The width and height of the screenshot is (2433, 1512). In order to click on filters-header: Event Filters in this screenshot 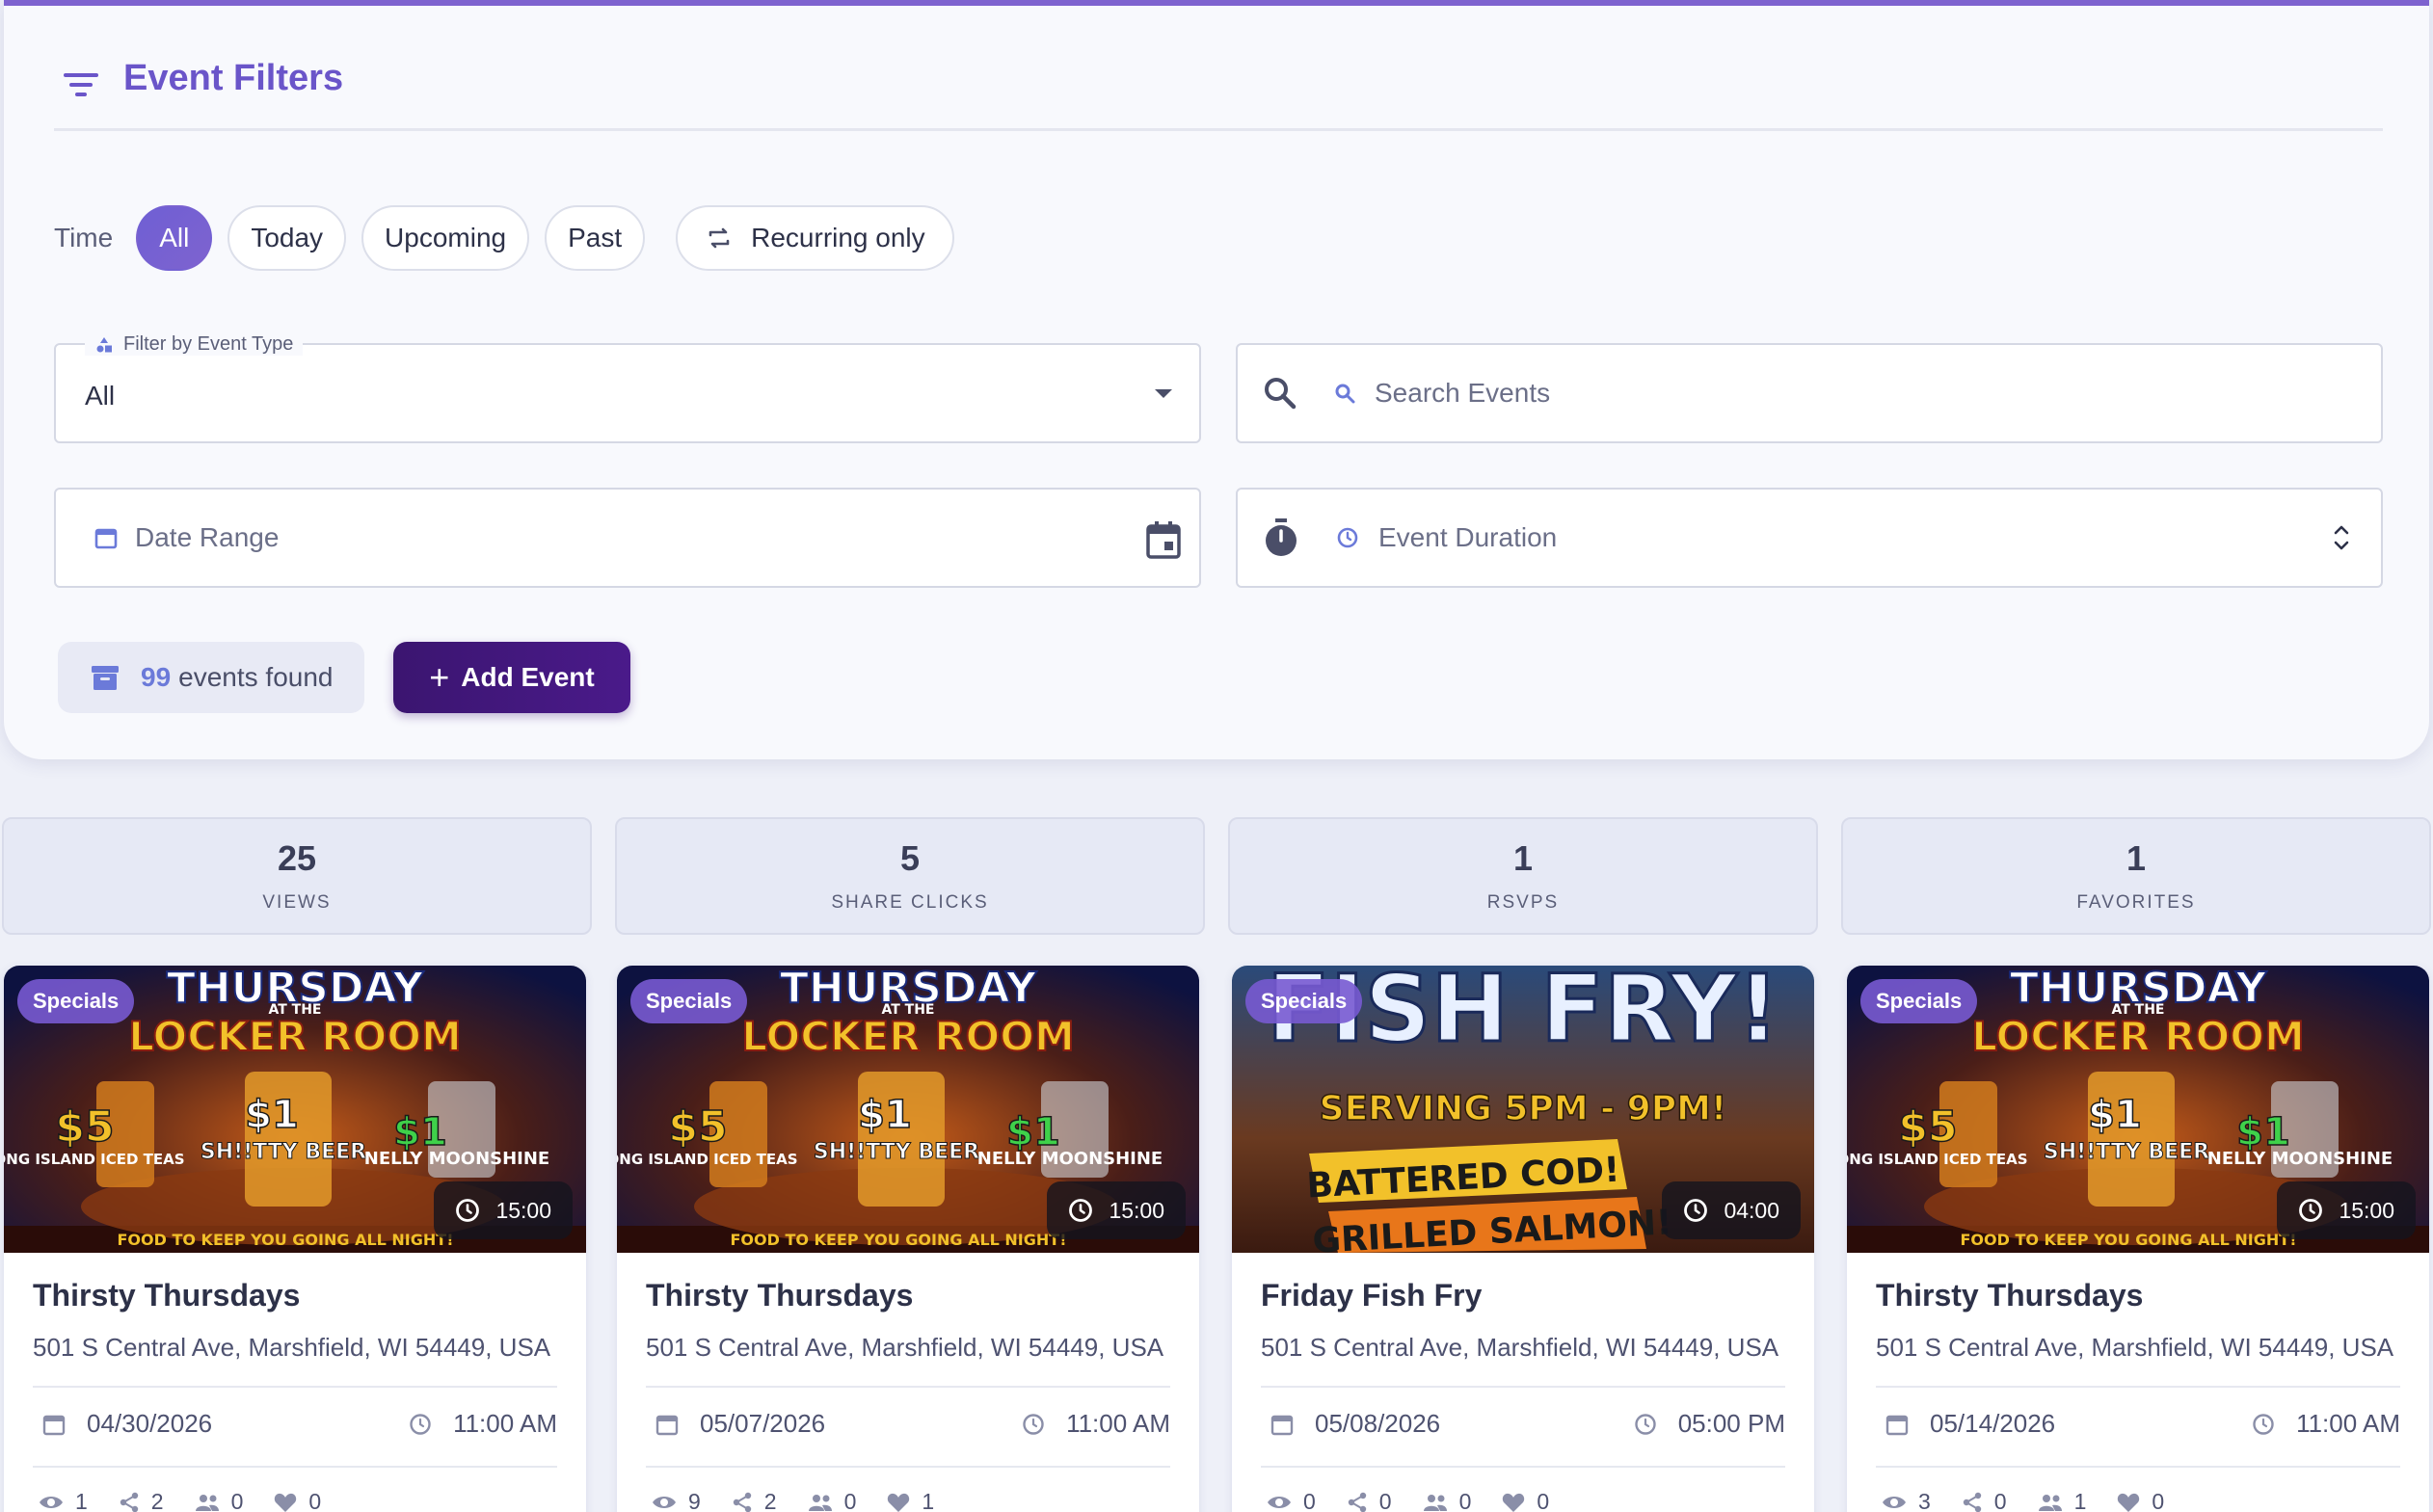, I will do `click(1218, 90)`.